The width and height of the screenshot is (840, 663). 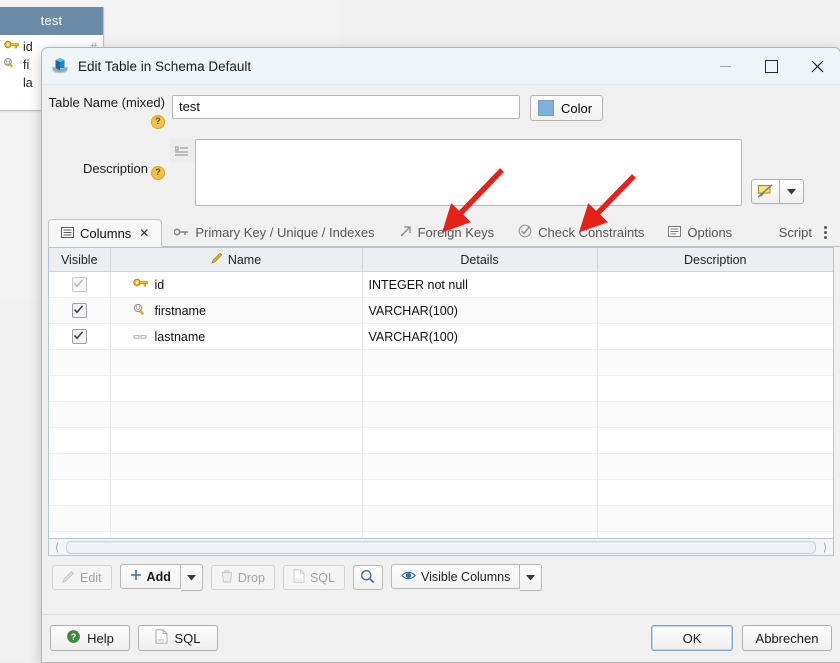 What do you see at coordinates (787, 638) in the screenshot?
I see `cancel-button: Abbrechen` at bounding box center [787, 638].